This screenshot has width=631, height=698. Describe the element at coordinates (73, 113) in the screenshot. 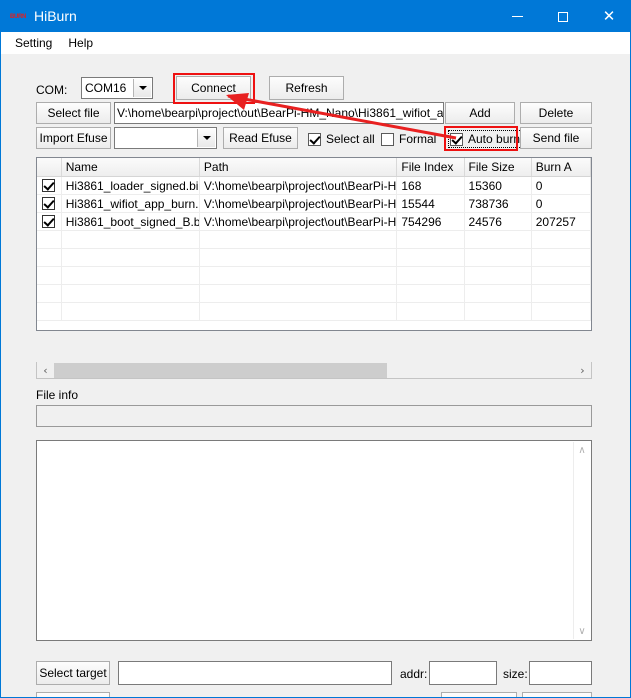

I see `select-file-button: Select file` at that location.